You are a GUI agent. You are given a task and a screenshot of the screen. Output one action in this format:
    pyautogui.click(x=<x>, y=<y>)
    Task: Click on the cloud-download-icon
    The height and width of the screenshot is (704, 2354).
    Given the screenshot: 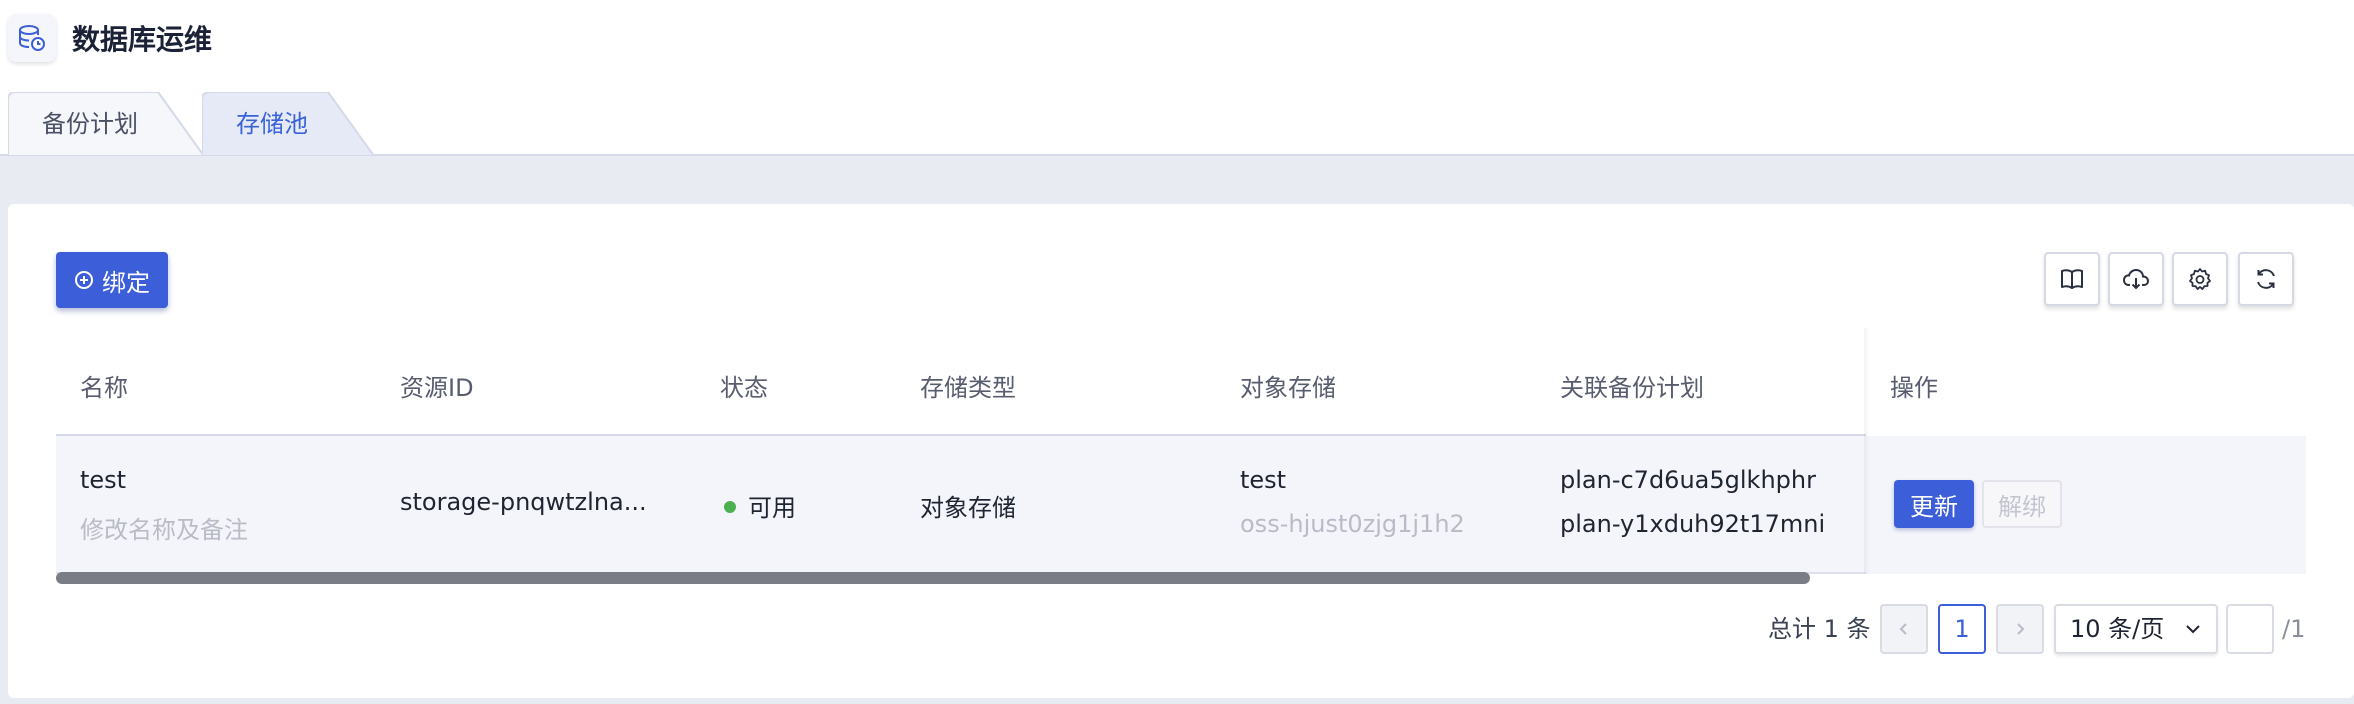 What is the action you would take?
    pyautogui.click(x=2136, y=279)
    